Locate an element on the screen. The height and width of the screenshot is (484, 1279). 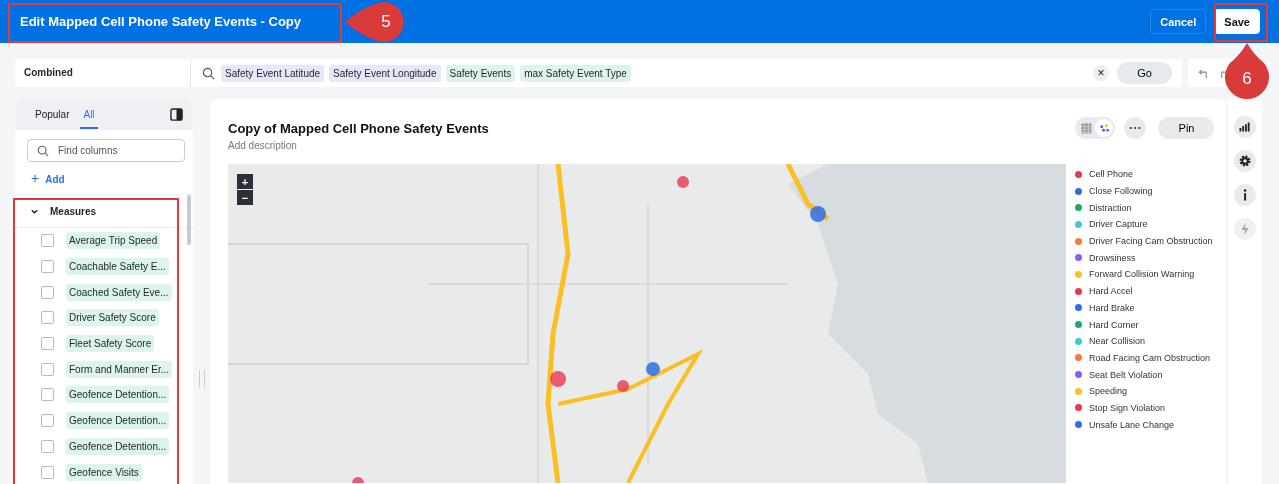
search-token: Safety Event Latitude is located at coordinates (273, 73).